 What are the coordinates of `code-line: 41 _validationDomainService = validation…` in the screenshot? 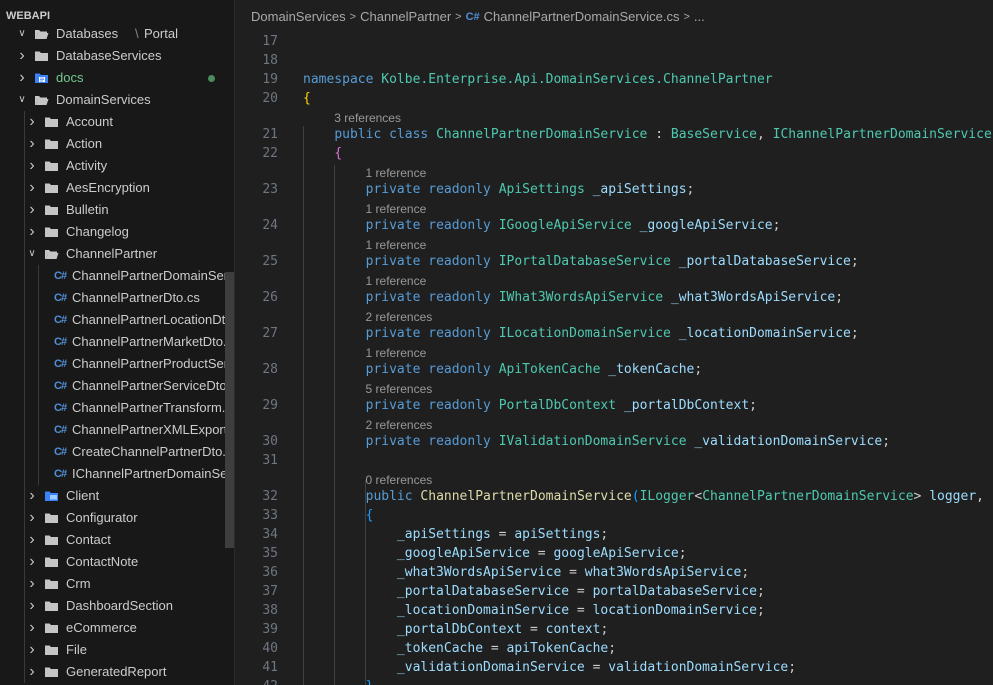 It's located at (614, 667).